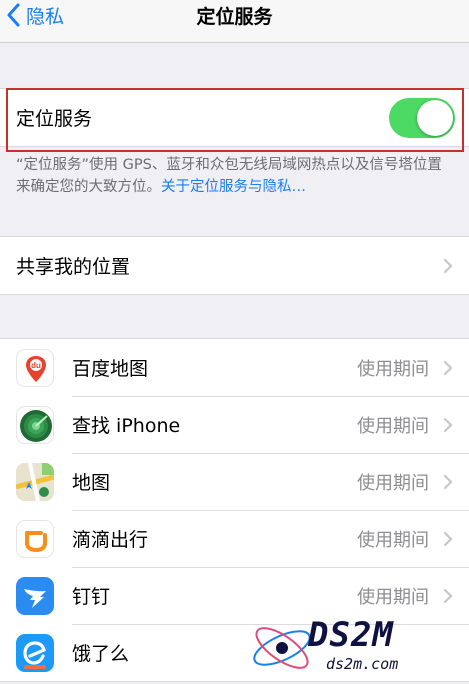  Describe the element at coordinates (35, 653) in the screenshot. I see `eleme-icon` at that location.